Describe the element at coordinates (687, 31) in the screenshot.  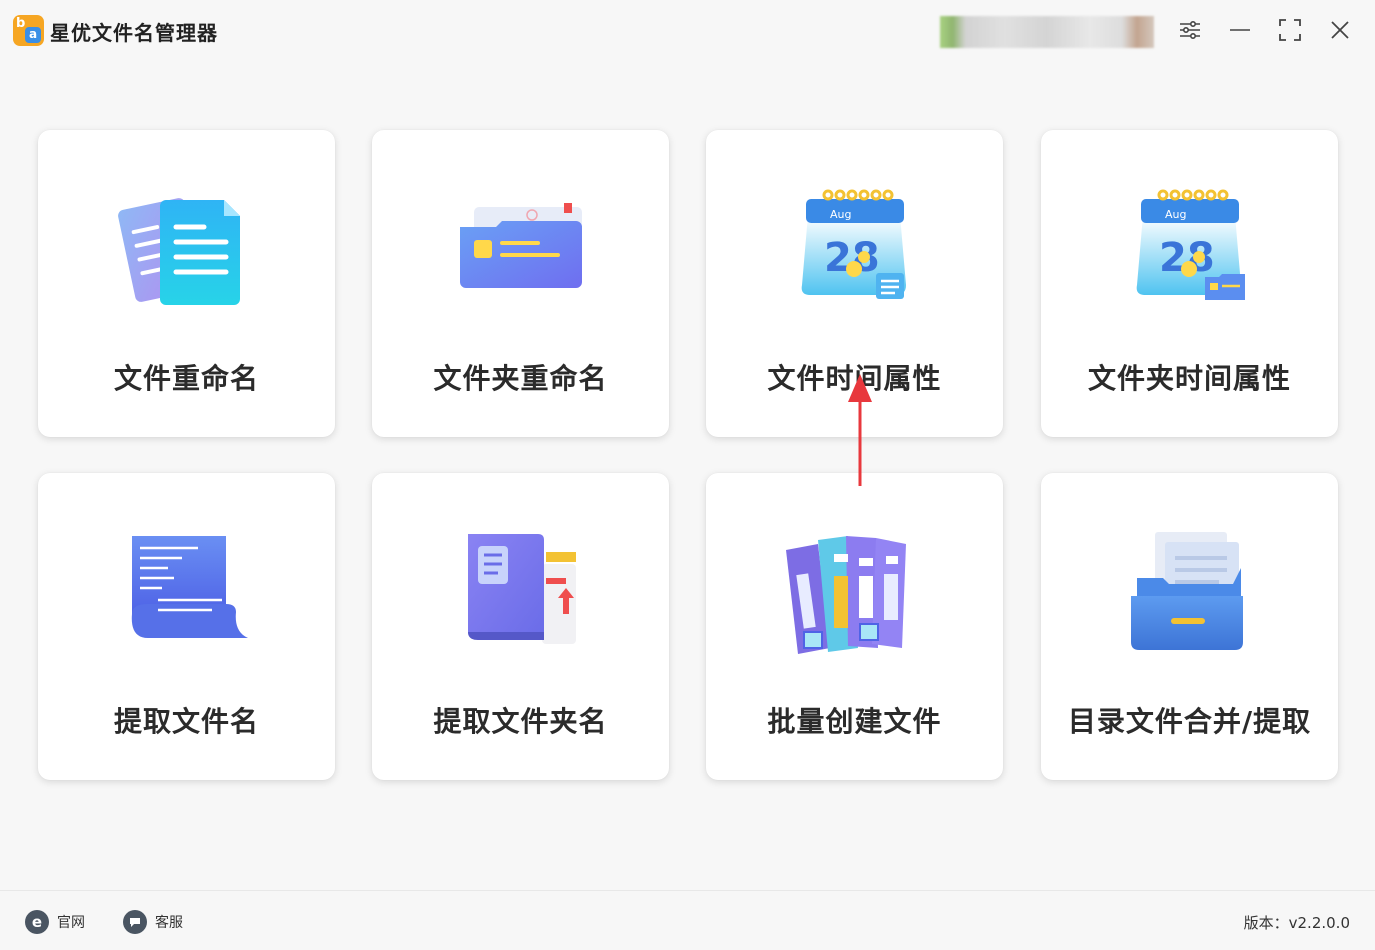
I see `title-bar: ba 星优文件名管理器` at that location.